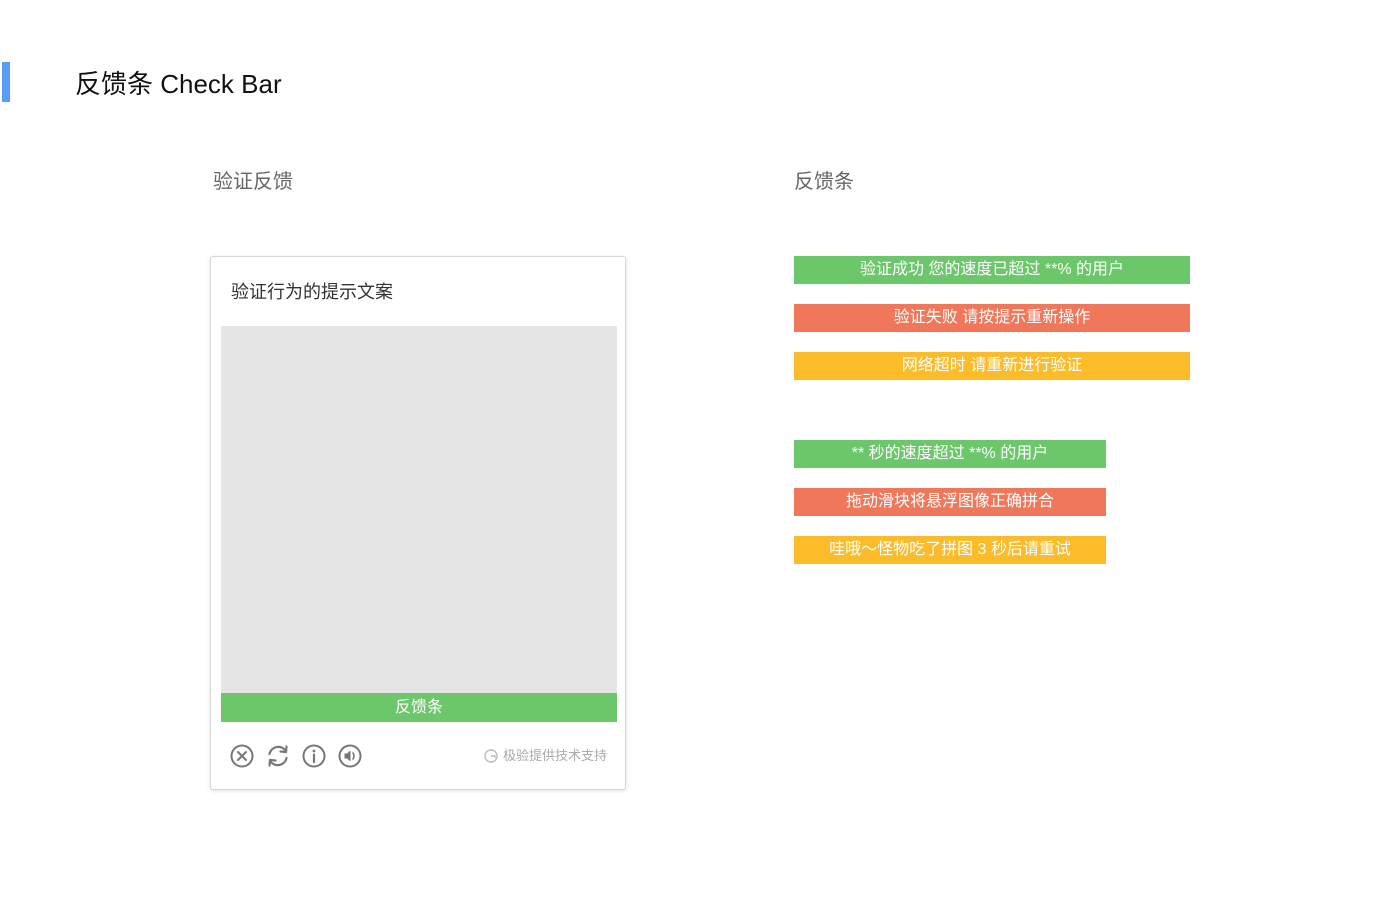 Image resolution: width=1400 pixels, height=920 pixels. Describe the element at coordinates (314, 756) in the screenshot. I see `info-icon` at that location.